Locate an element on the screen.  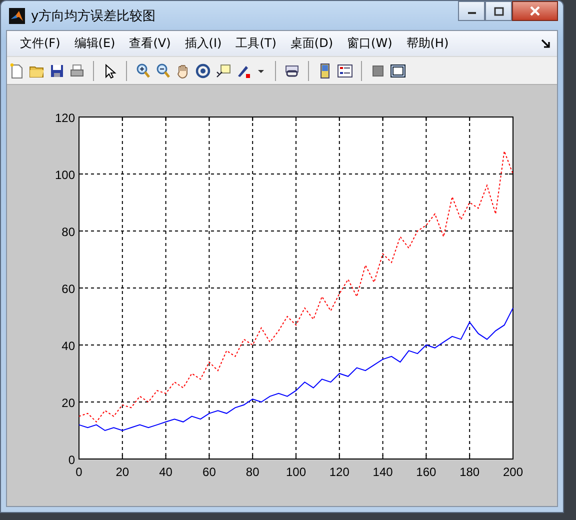
window-icon is located at coordinates (398, 70).